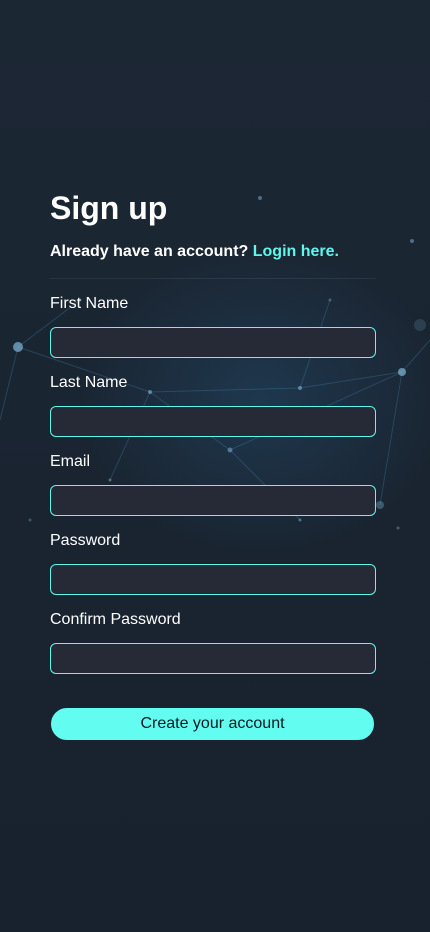 This screenshot has width=430, height=932. I want to click on confirm-password-label: Confirm Password, so click(115, 619).